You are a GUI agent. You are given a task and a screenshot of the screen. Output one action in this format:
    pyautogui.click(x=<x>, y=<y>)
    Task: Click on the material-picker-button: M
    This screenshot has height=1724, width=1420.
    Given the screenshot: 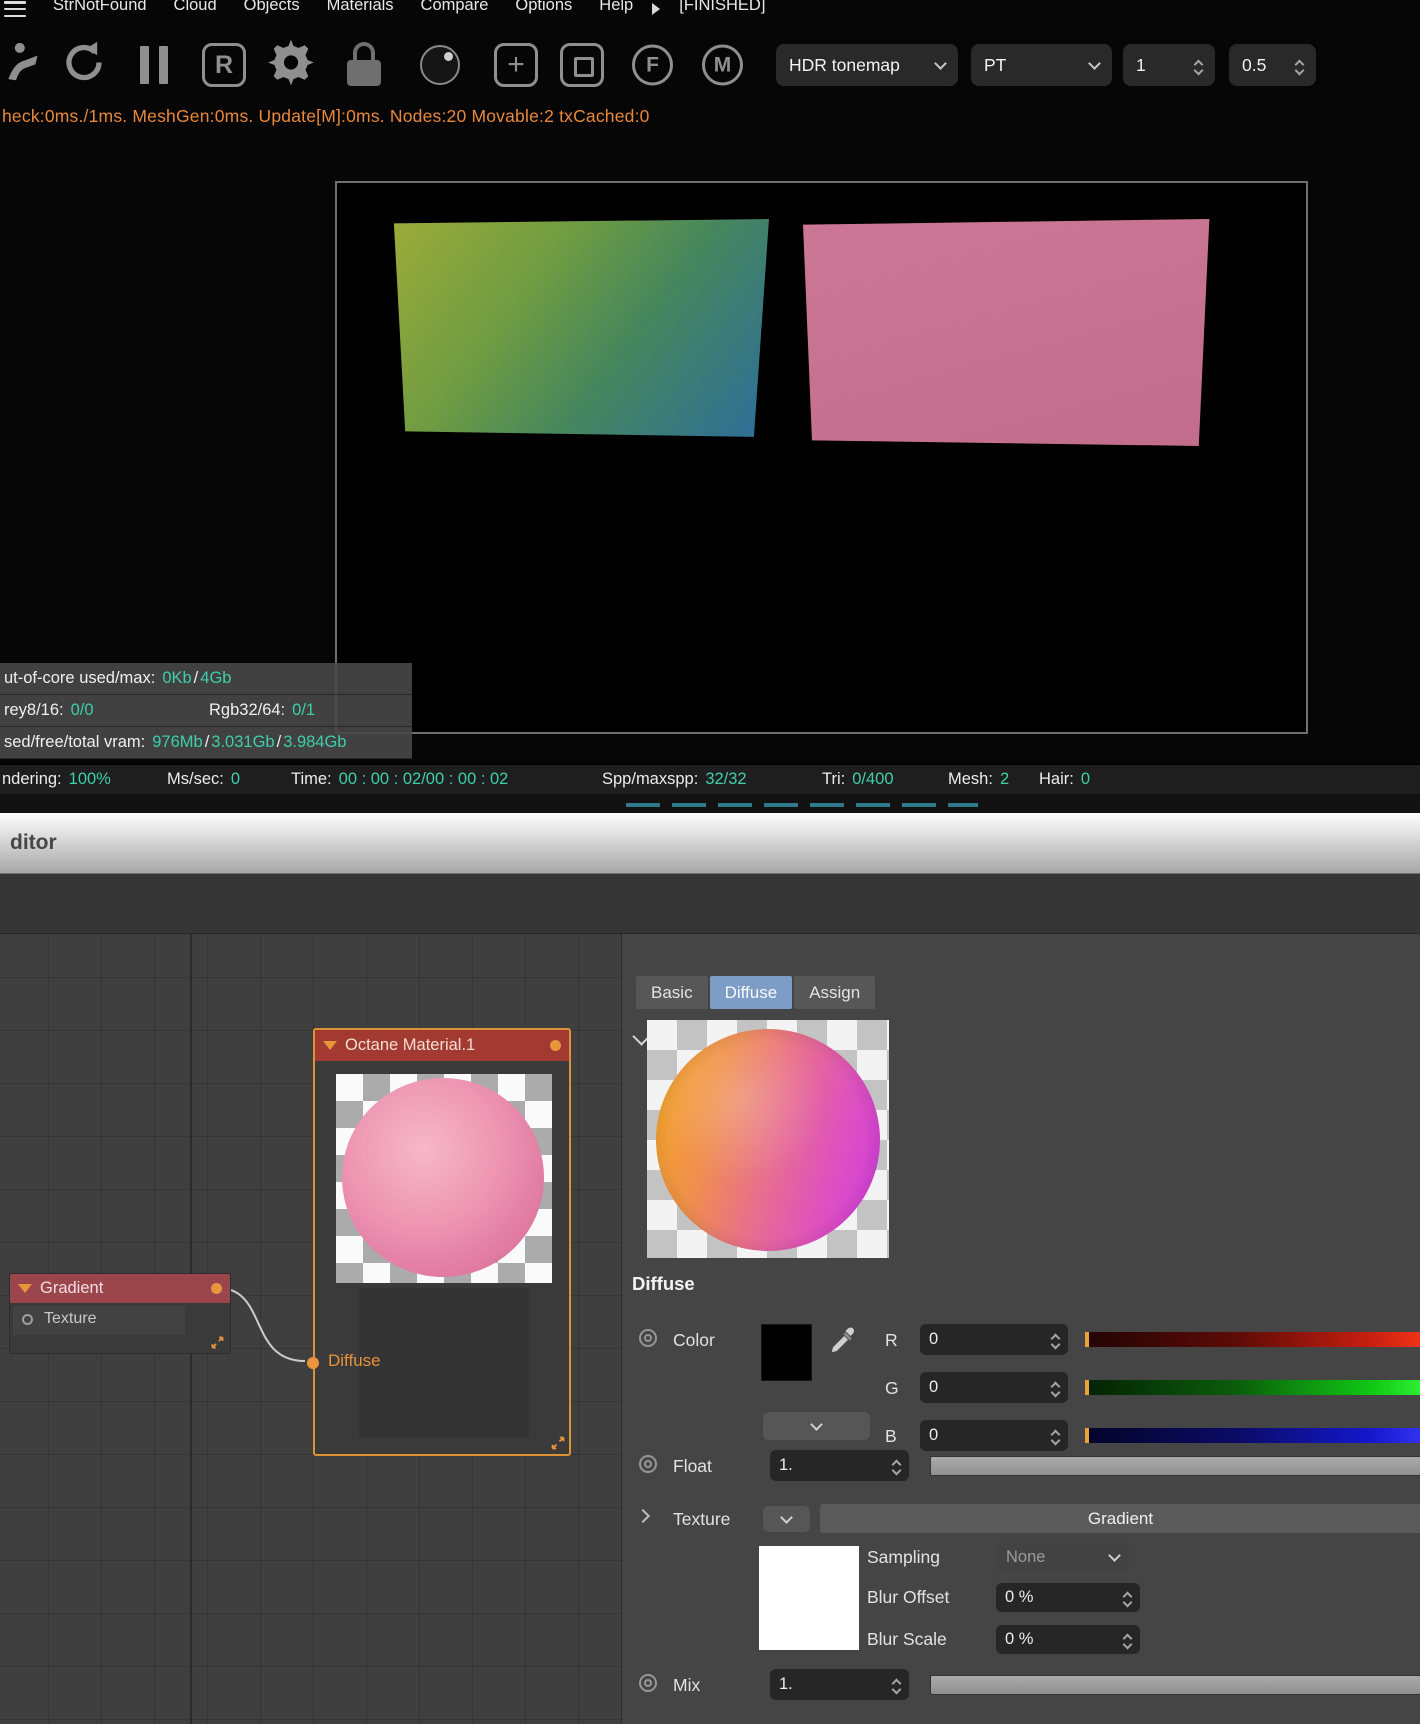 What is the action you would take?
    pyautogui.click(x=722, y=65)
    